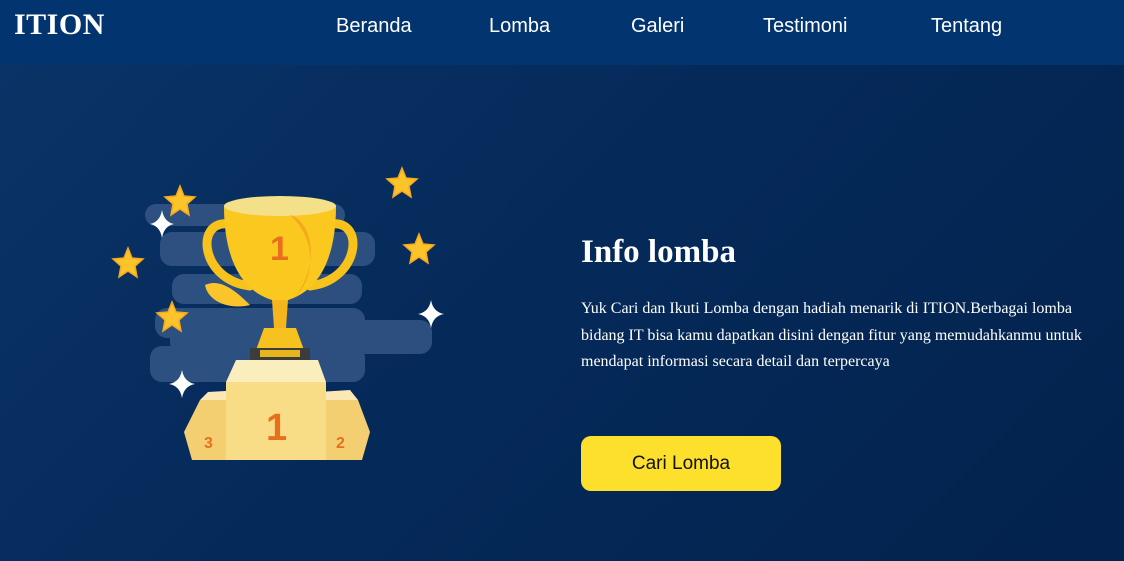 The height and width of the screenshot is (561, 1124). I want to click on podium-third-label: 3, so click(208, 443).